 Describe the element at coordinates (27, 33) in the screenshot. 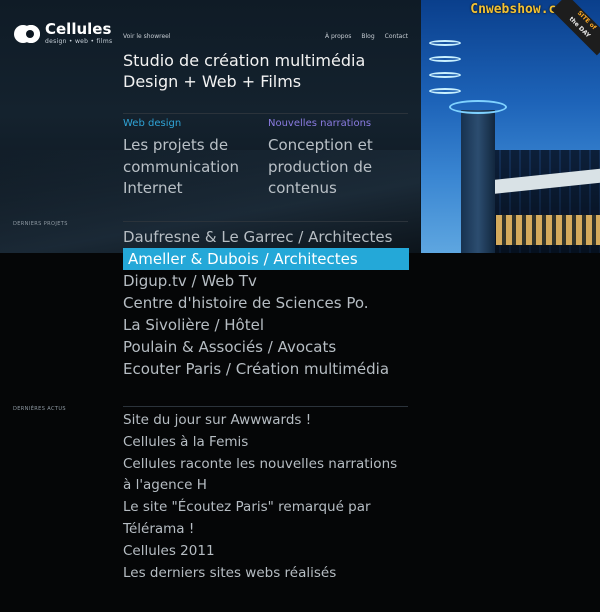

I see `logo-icon` at that location.